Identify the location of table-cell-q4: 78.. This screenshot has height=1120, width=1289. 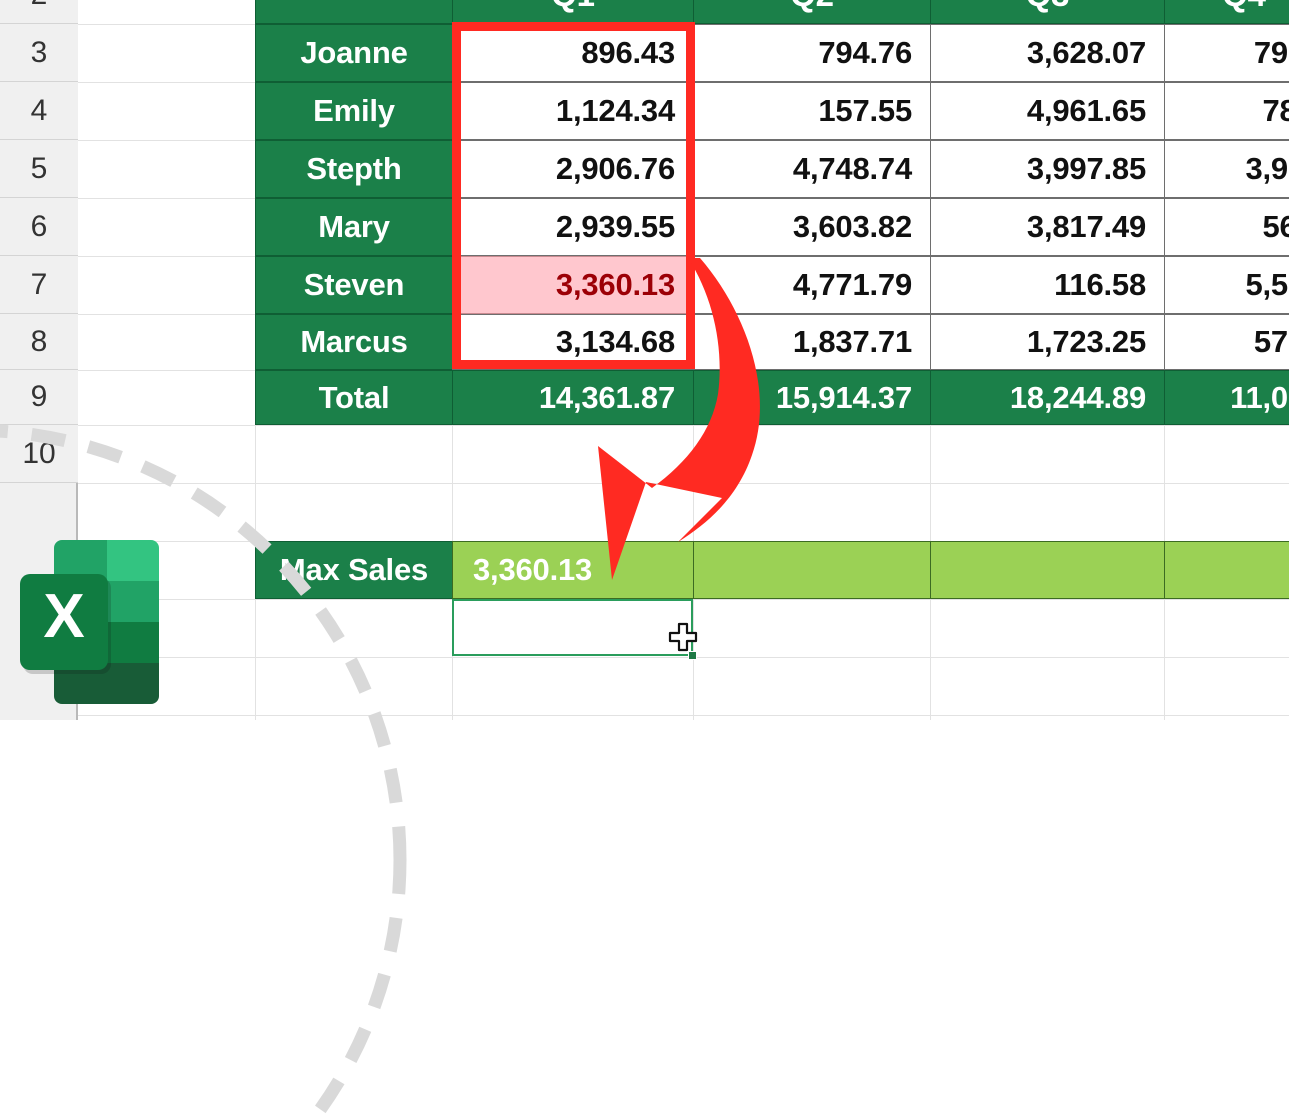
(1226, 111).